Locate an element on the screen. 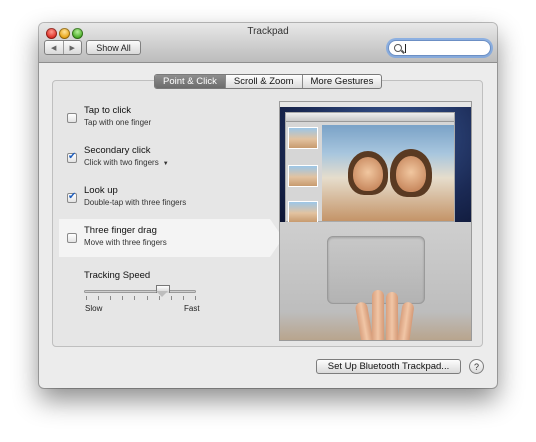 The image size is (536, 442). tap-to-click-checkbox is located at coordinates (72, 118).